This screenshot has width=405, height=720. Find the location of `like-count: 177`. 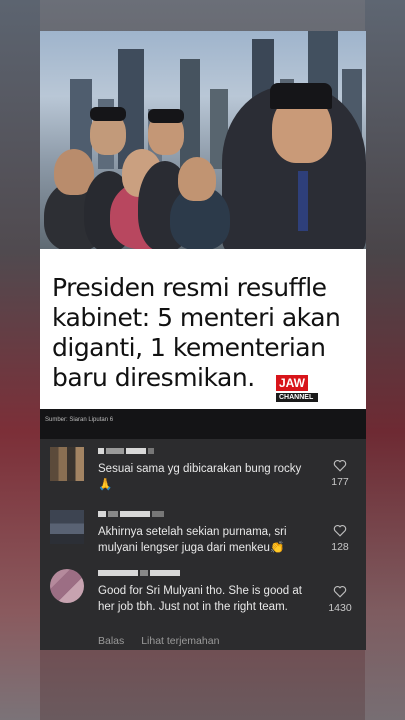

like-count: 177 is located at coordinates (340, 482).